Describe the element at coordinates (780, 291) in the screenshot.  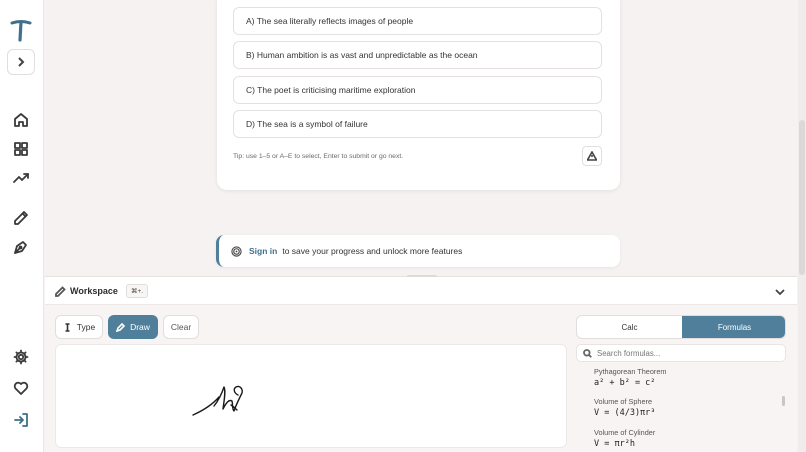
I see `chevron-down-icon` at that location.